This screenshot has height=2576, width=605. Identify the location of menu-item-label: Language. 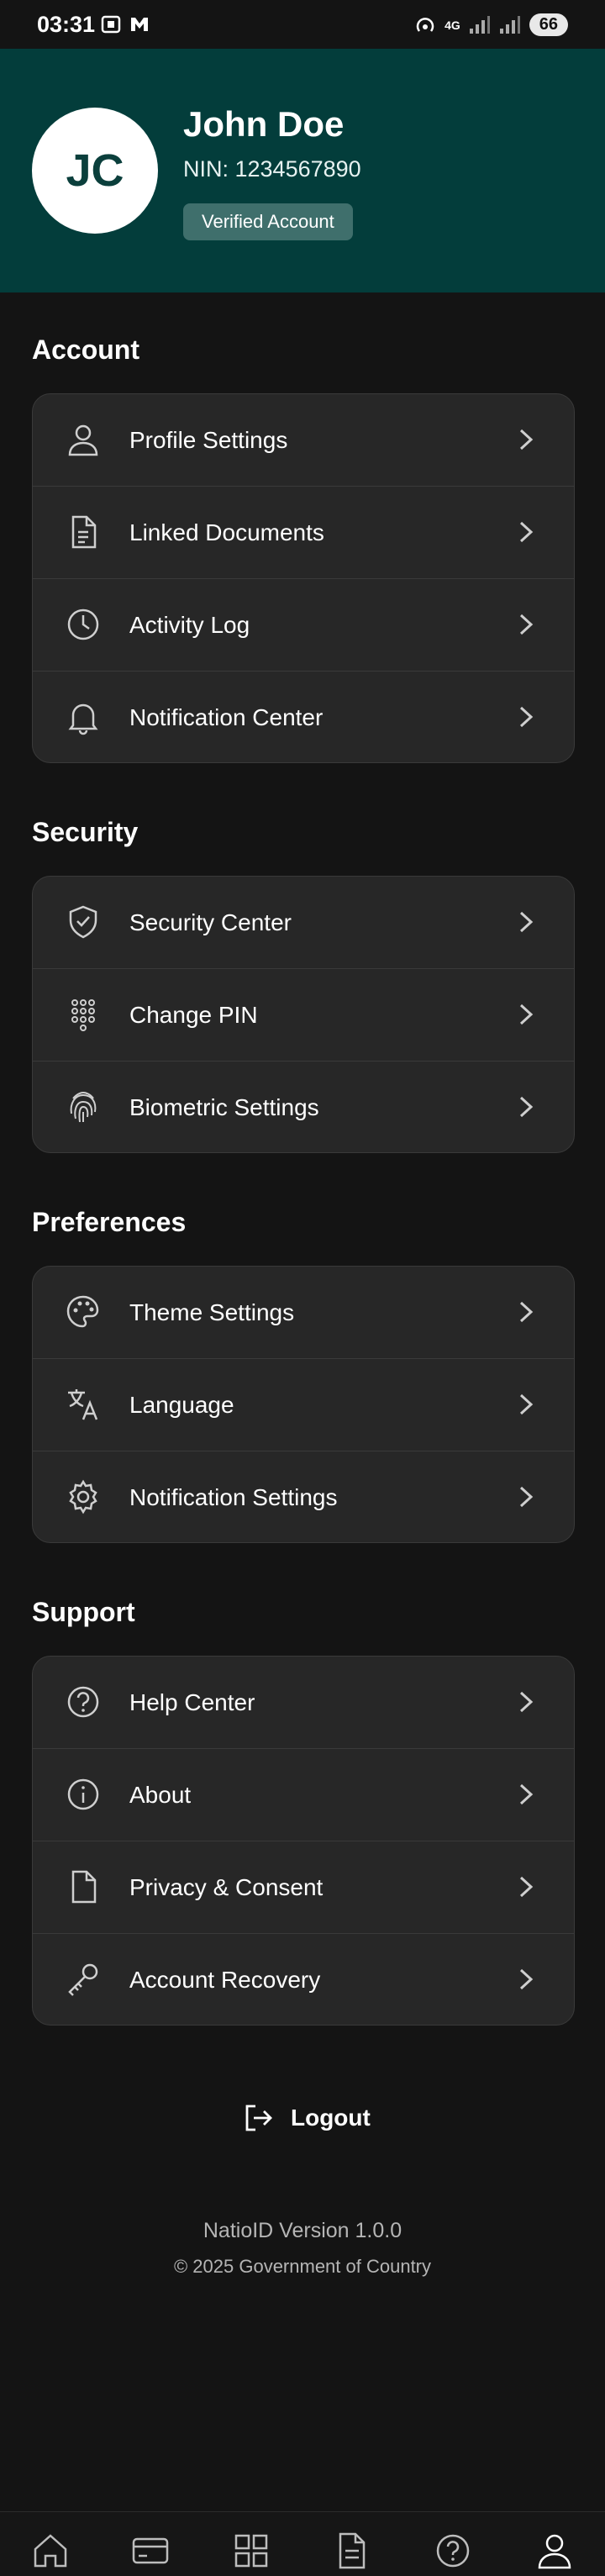
(181, 1404).